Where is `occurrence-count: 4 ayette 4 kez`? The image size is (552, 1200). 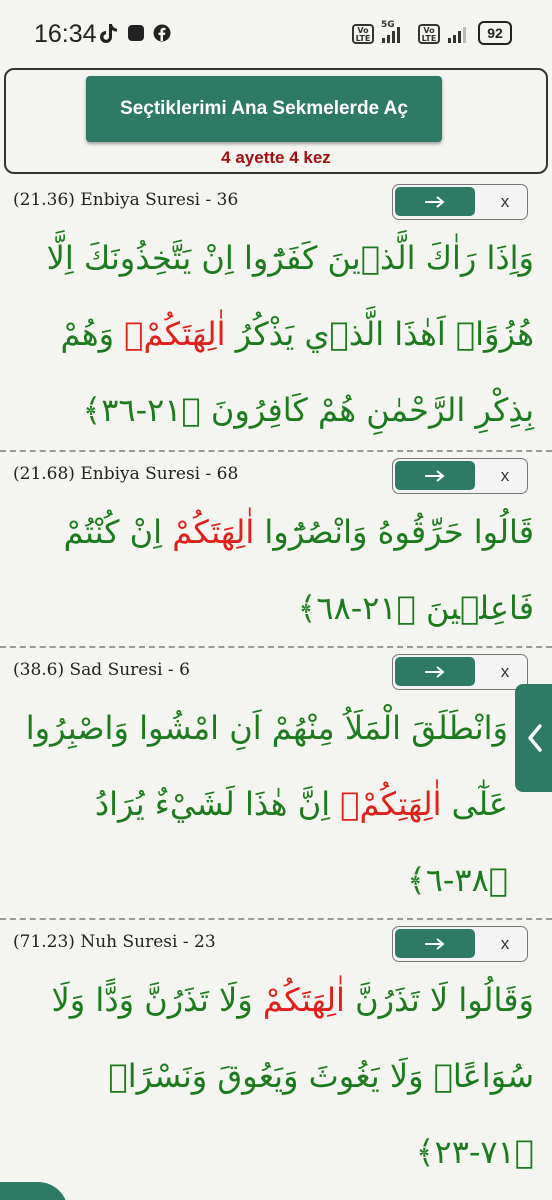
occurrence-count: 4 ayette 4 kez is located at coordinates (276, 157).